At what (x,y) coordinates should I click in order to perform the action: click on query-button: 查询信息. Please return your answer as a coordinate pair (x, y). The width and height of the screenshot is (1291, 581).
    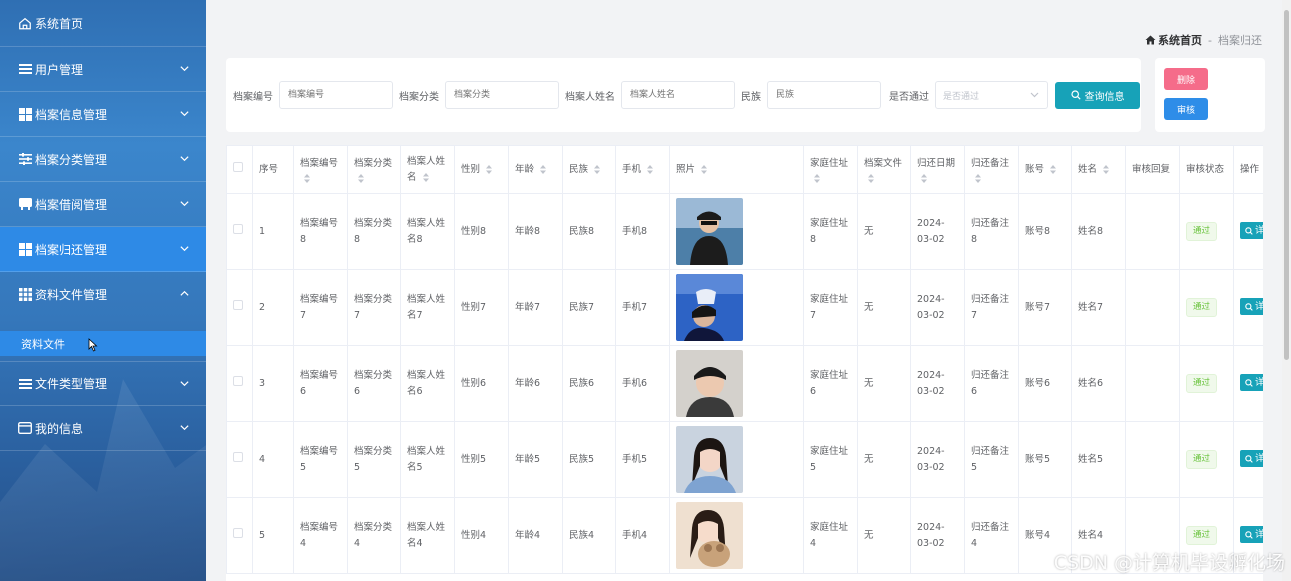
    Looking at the image, I should click on (1097, 95).